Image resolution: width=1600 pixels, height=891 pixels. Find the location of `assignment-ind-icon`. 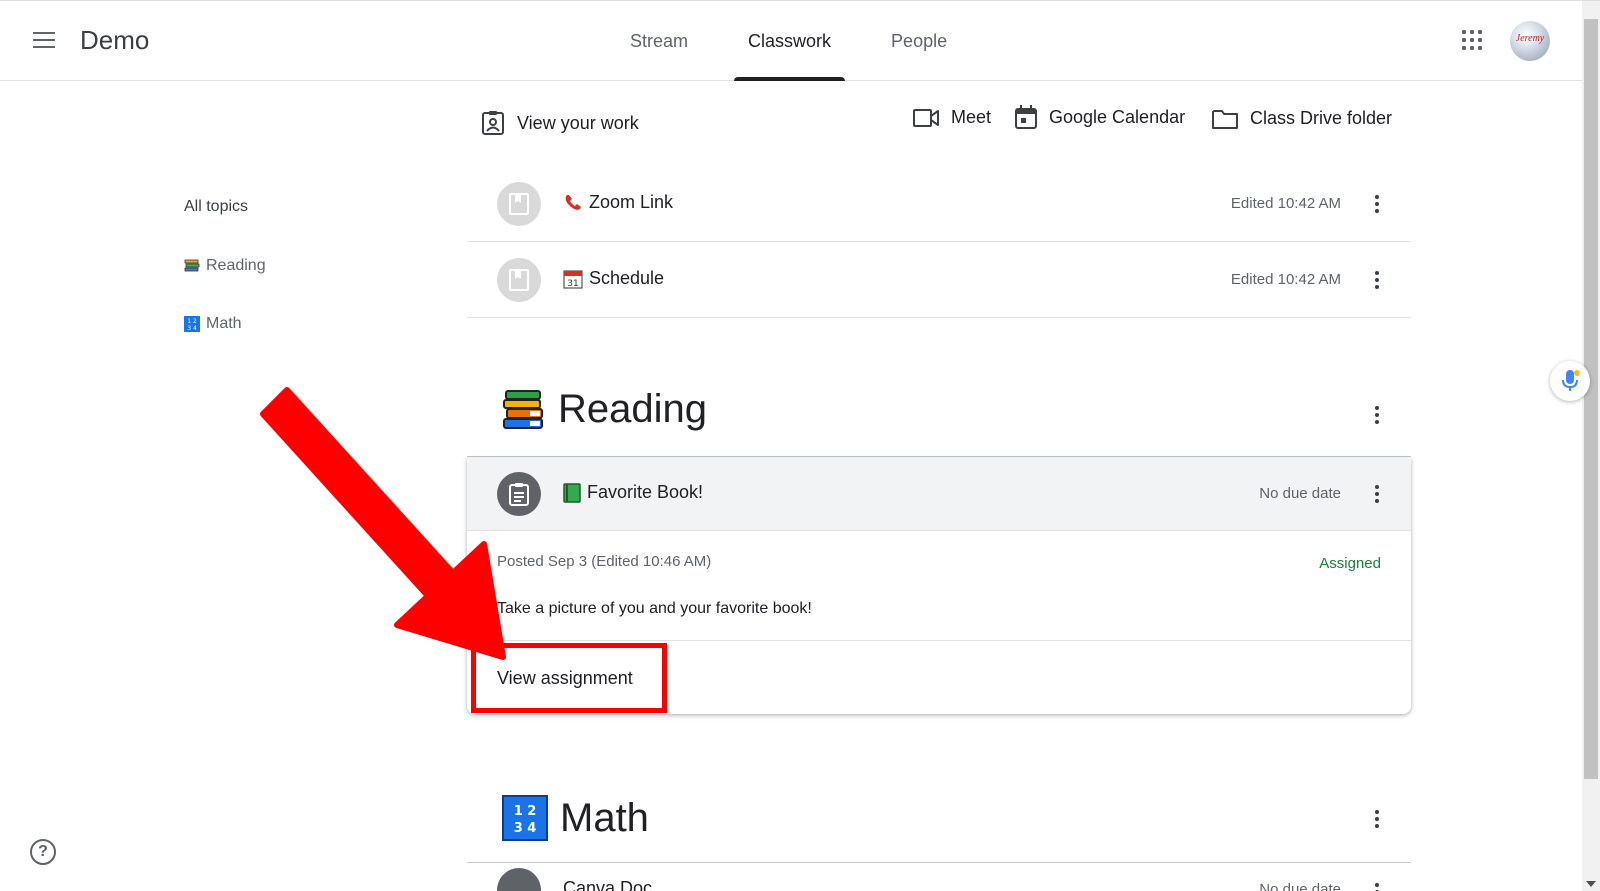

assignment-ind-icon is located at coordinates (493, 123).